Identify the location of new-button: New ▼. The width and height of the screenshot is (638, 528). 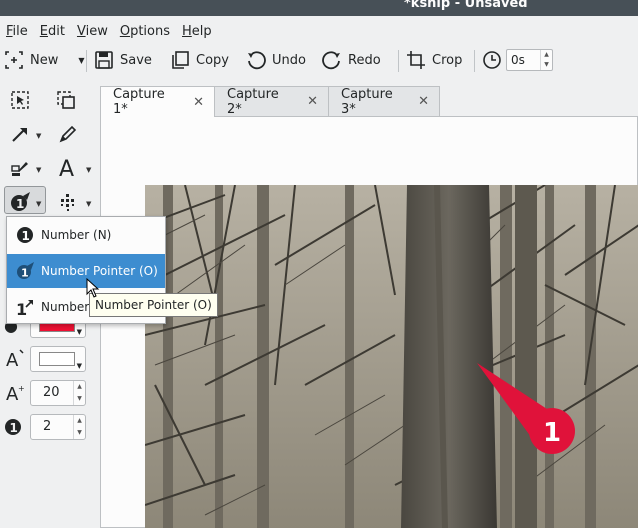
(44, 60).